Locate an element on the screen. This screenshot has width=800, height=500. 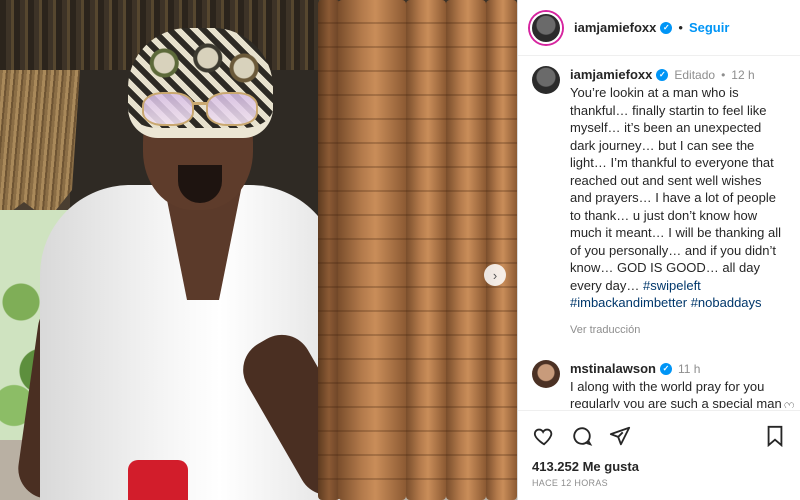
sunglasses is located at coordinates (201, 110).